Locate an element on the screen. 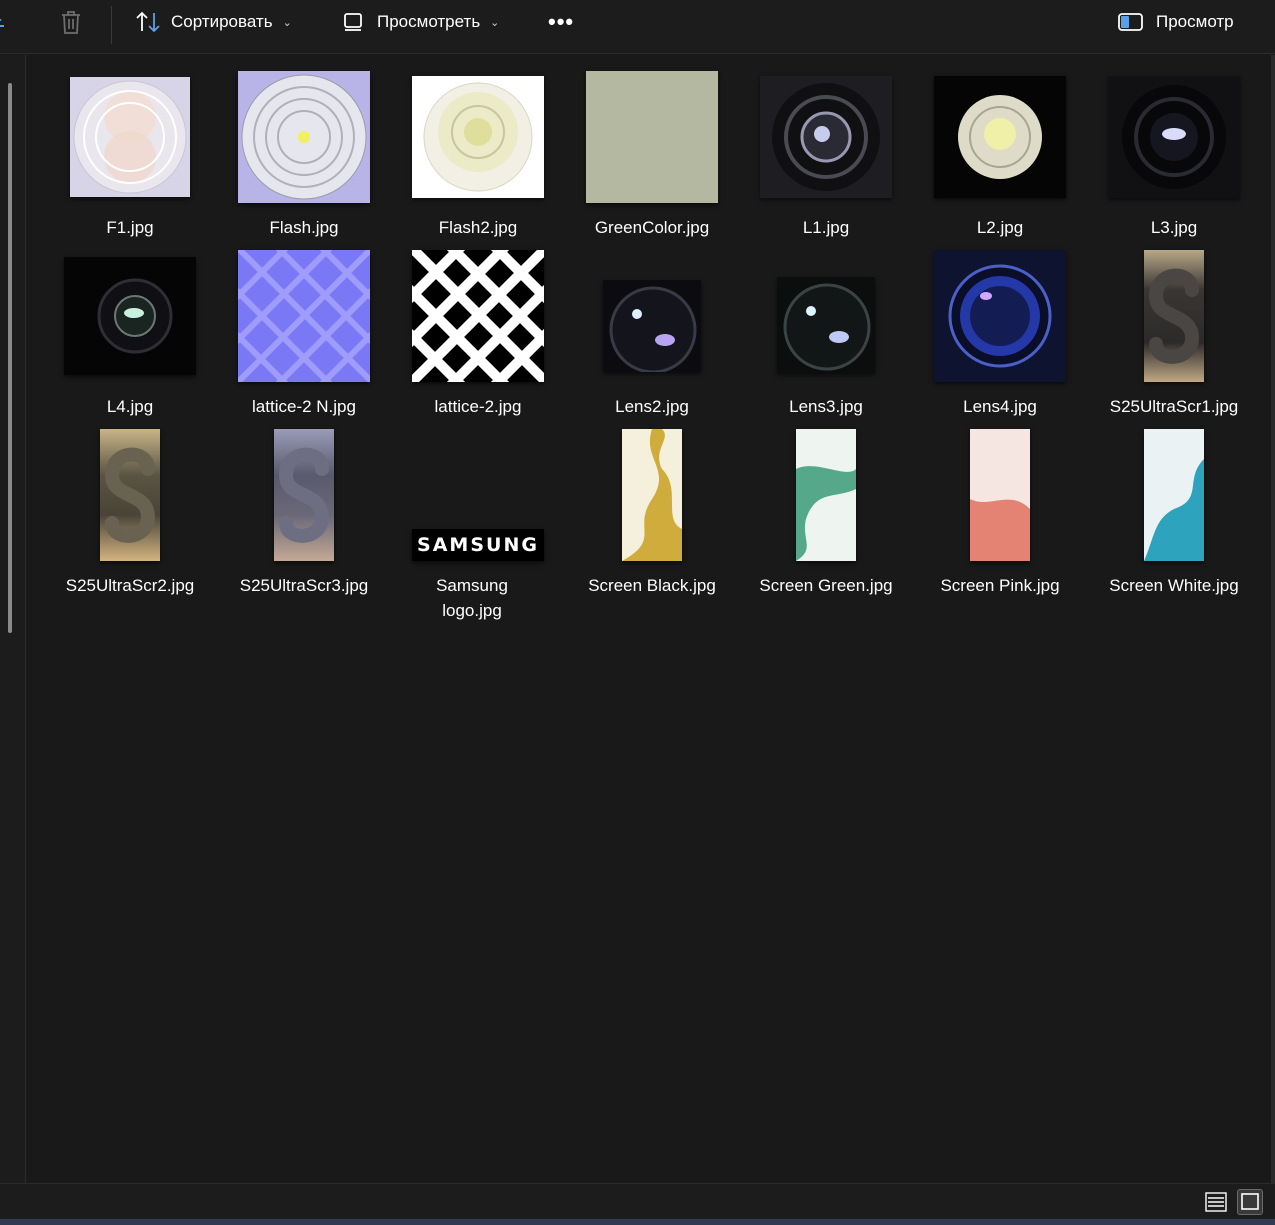 This screenshot has height=1225, width=1275. navigation-scrollbar is located at coordinates (10, 358).